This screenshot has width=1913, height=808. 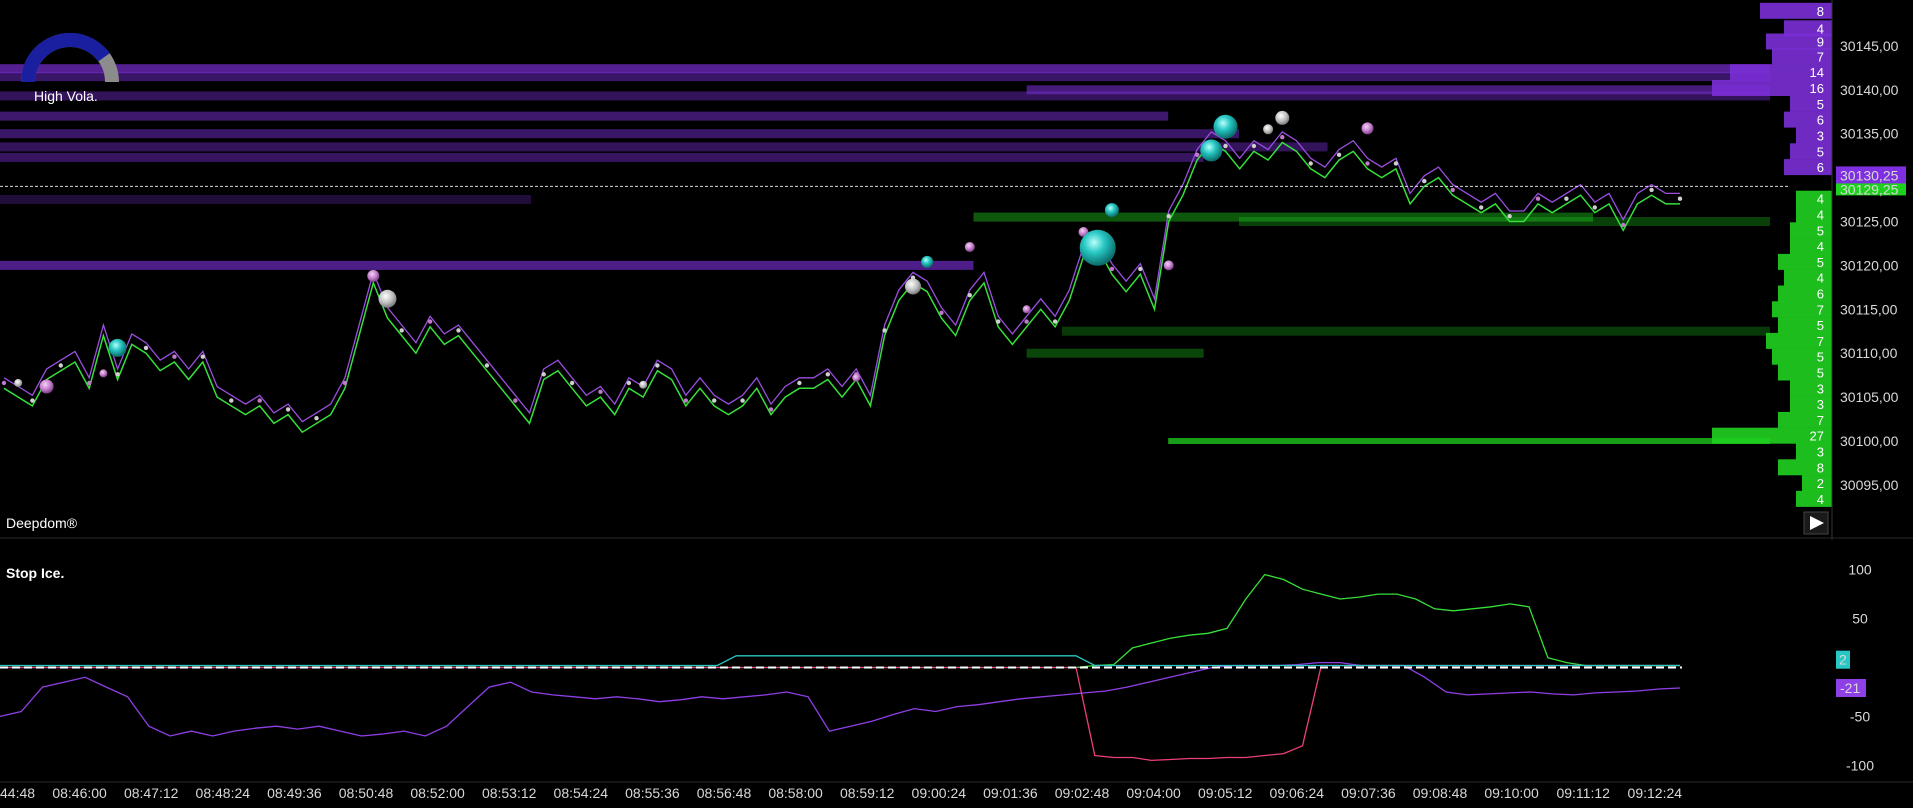 I want to click on play-button, so click(x=1816, y=523).